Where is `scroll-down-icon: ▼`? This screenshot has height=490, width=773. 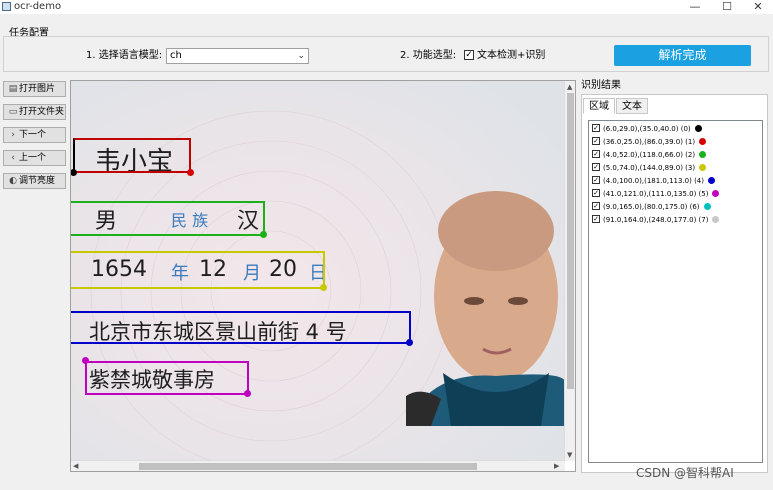
scroll-down-icon: ▼ is located at coordinates (569, 455).